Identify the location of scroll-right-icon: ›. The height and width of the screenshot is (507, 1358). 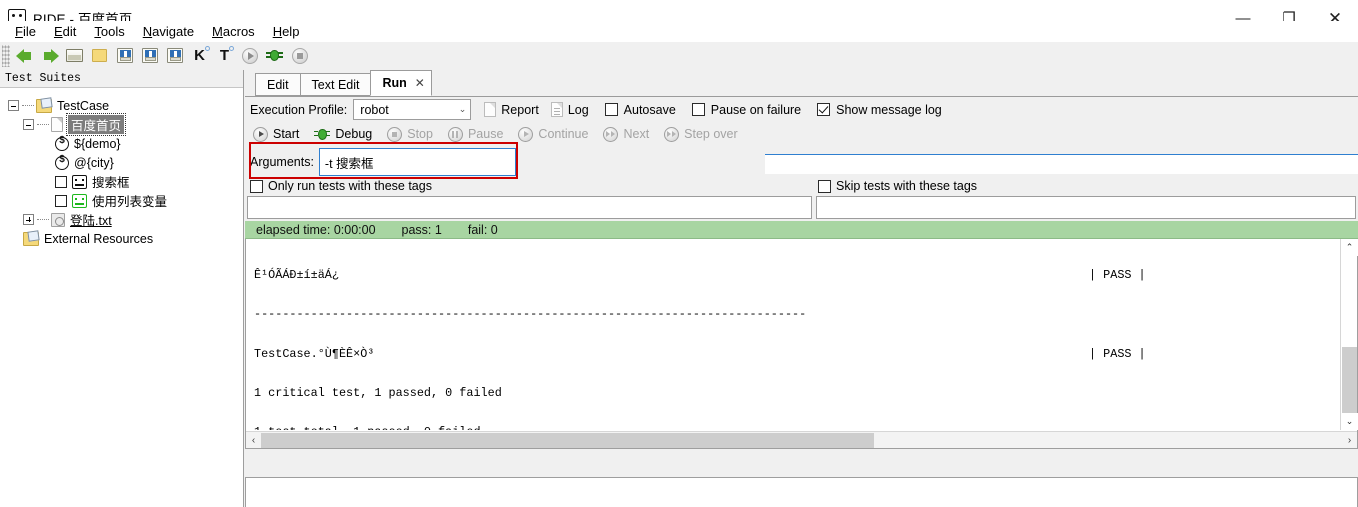
(1349, 440).